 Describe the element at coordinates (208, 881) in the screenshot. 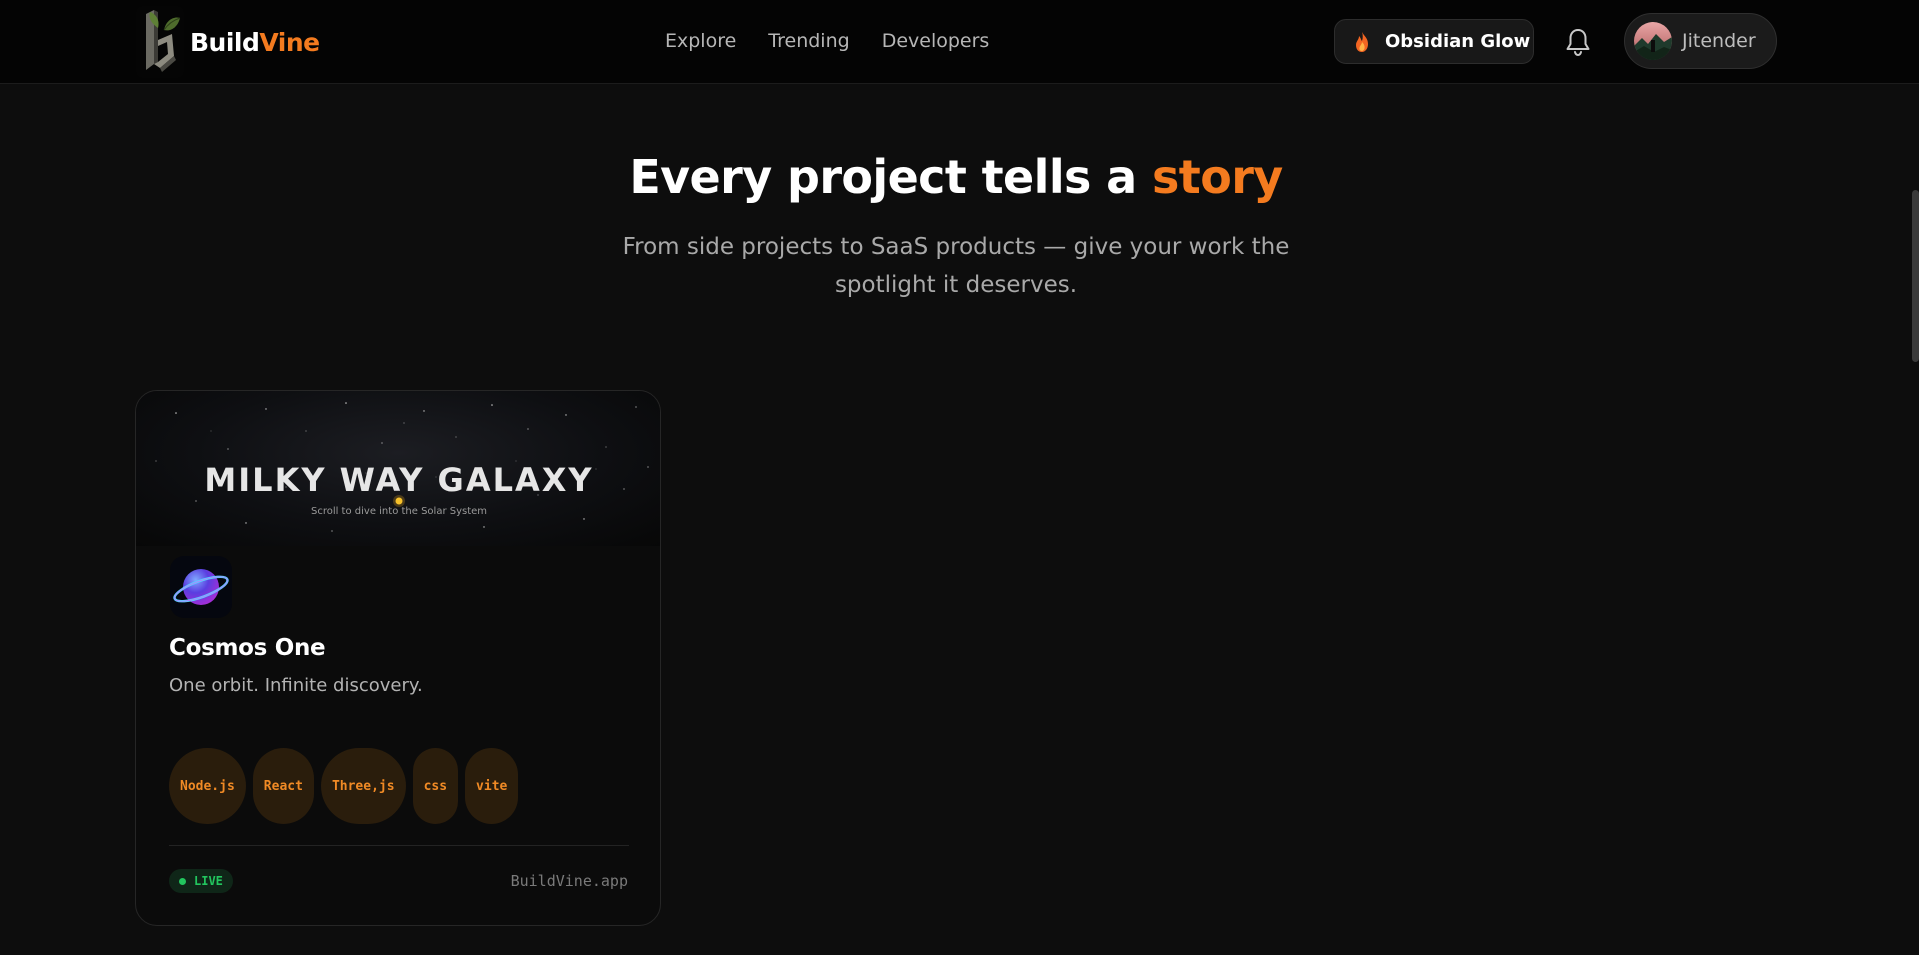

I see `status-text: LIVE` at that location.